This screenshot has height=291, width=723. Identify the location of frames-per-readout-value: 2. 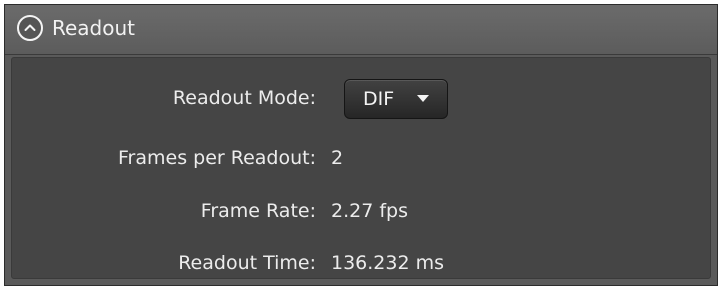
(337, 158).